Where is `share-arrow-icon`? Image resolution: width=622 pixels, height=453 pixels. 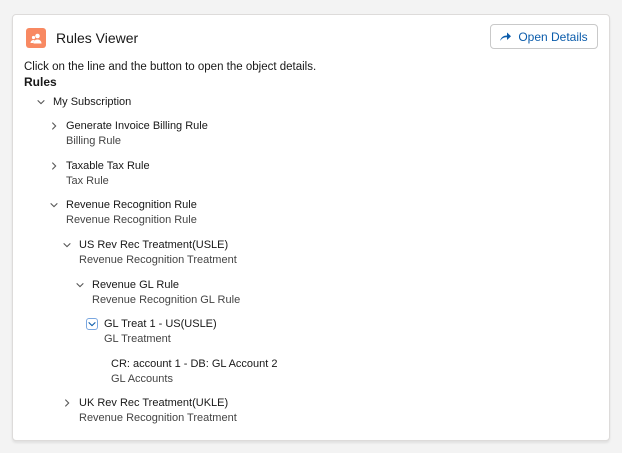 share-arrow-icon is located at coordinates (506, 36).